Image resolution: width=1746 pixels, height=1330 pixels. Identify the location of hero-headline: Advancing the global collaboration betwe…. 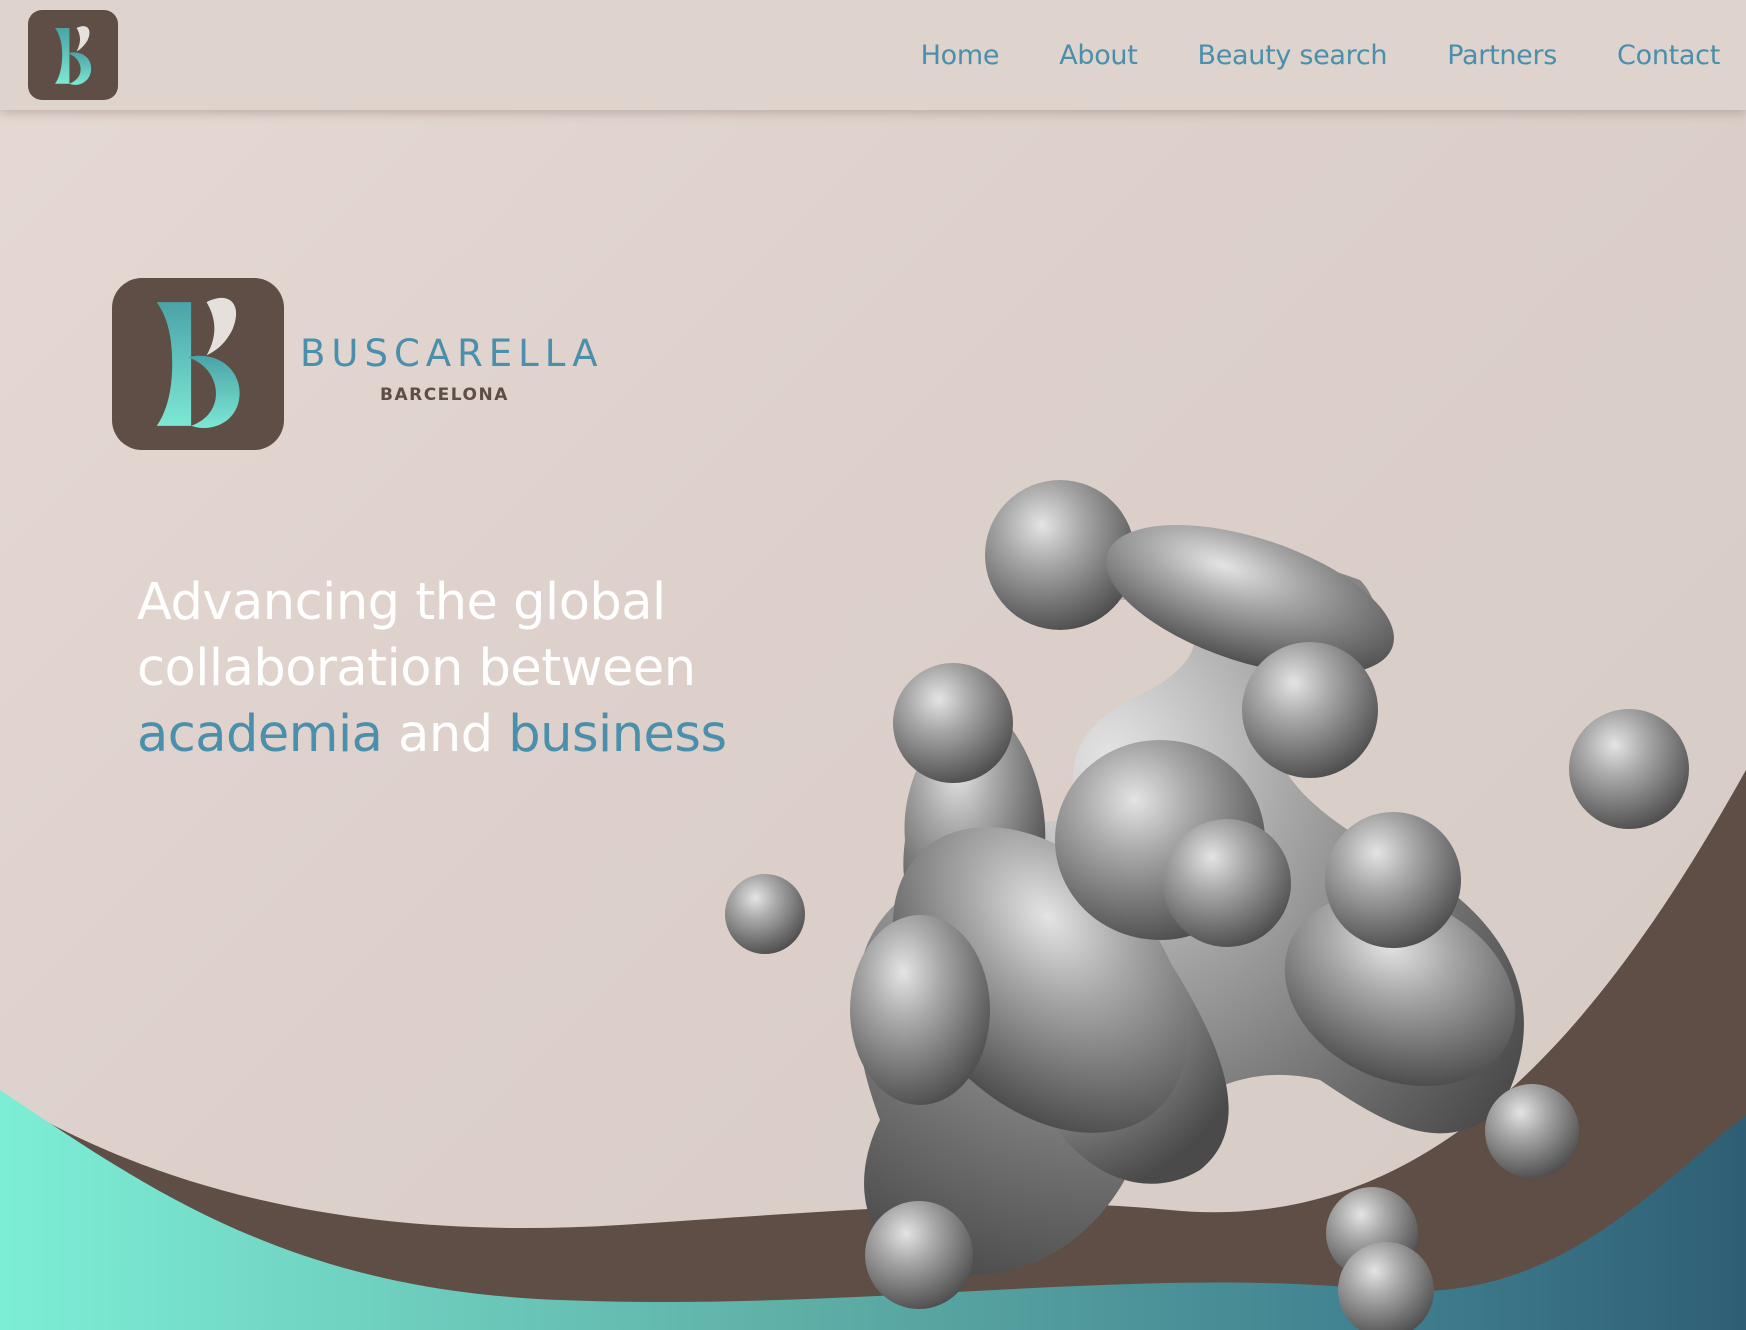
(447, 669).